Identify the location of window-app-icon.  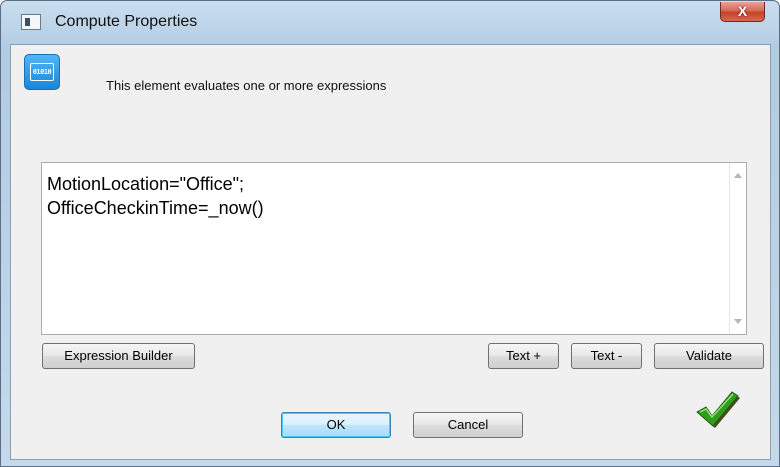
(31, 22).